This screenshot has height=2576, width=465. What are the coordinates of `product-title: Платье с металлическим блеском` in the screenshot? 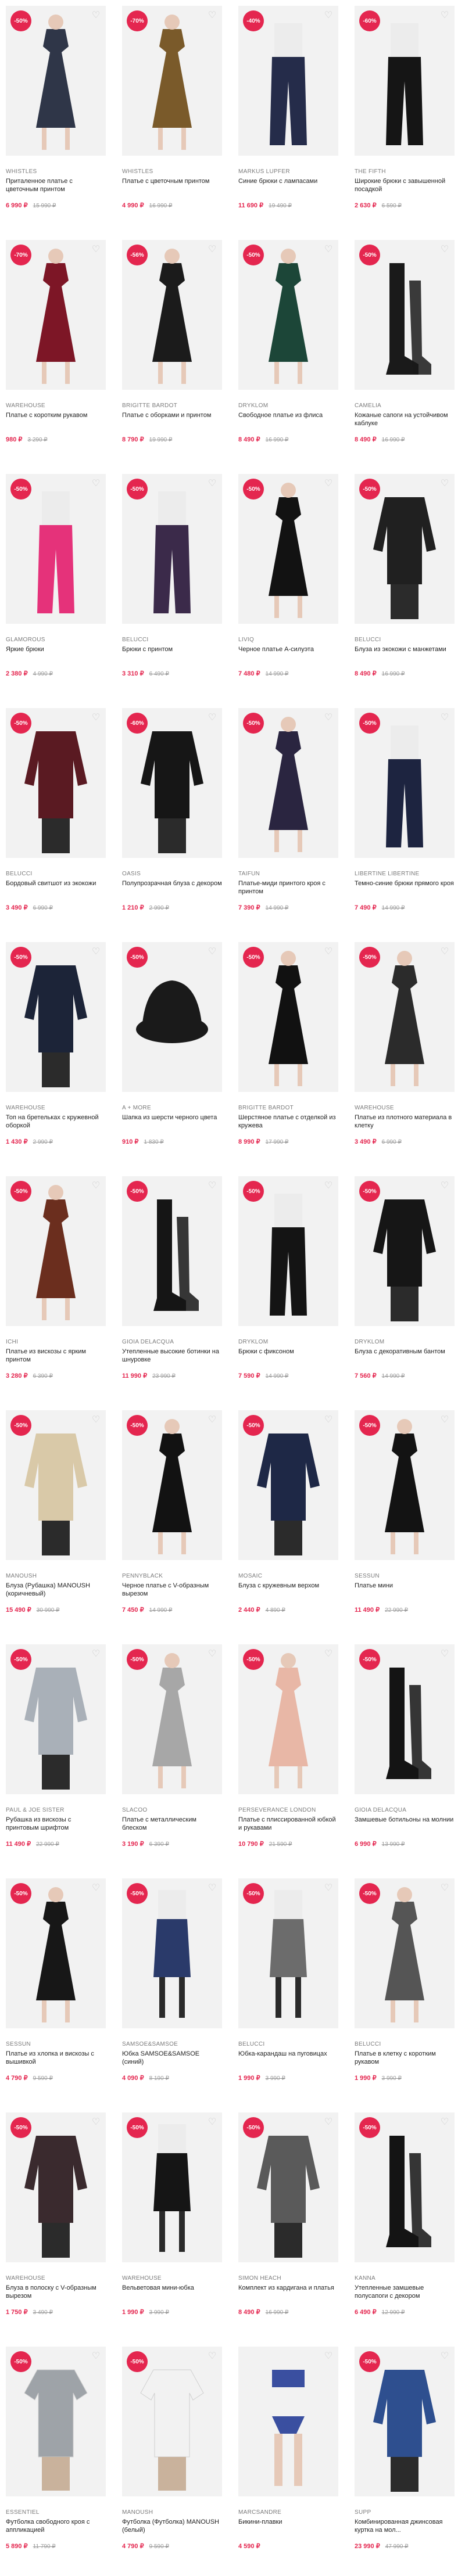 It's located at (172, 1824).